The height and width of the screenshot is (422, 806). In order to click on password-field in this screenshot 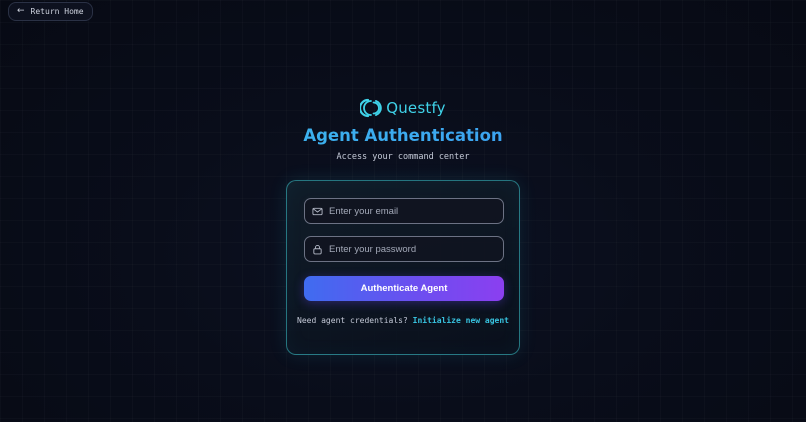, I will do `click(404, 249)`.